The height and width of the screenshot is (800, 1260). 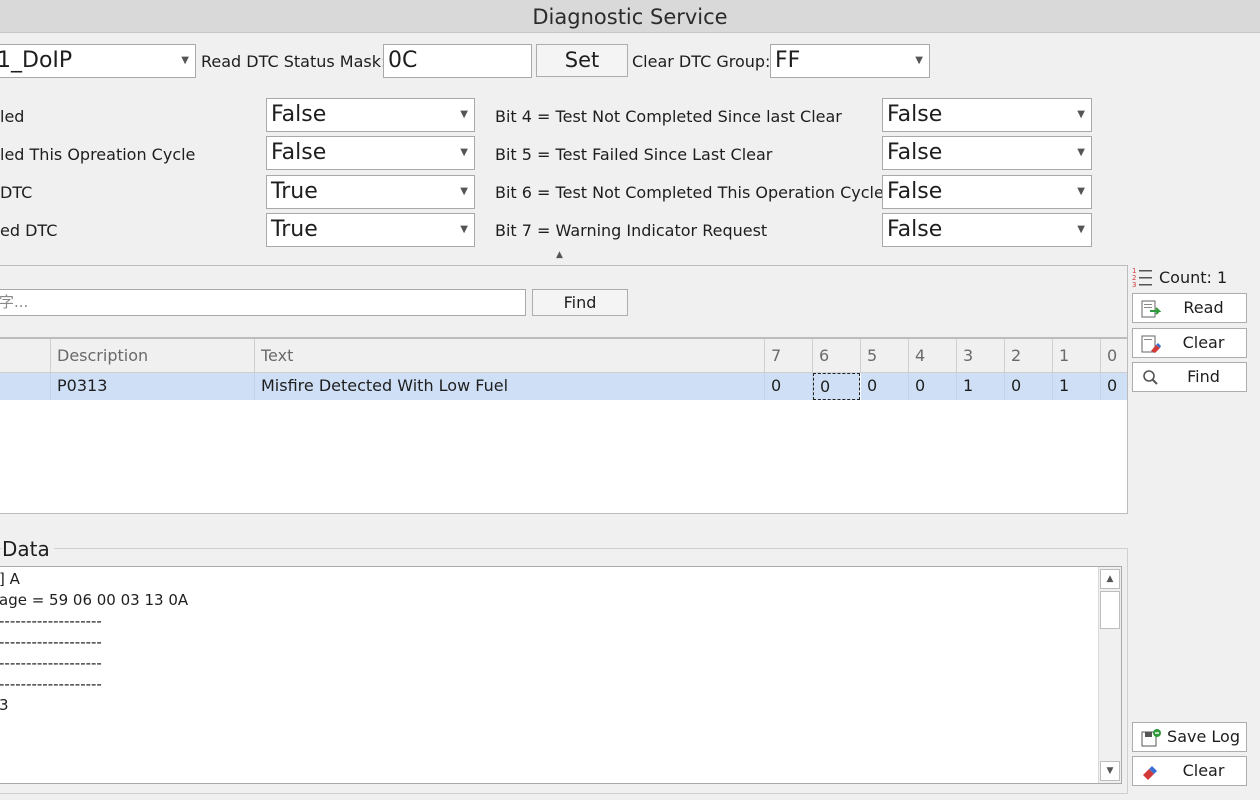 What do you see at coordinates (634, 154) in the screenshot?
I see `bit-5-label: Bit 5 = Test Failed Since Last Clear` at bounding box center [634, 154].